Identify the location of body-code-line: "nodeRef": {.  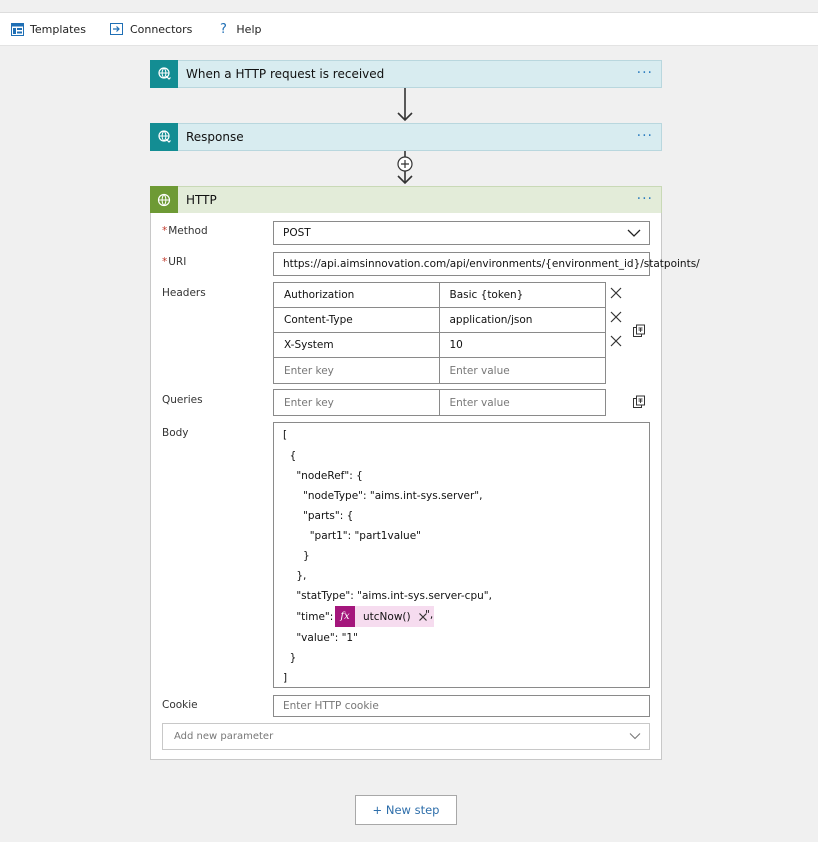
(323, 476).